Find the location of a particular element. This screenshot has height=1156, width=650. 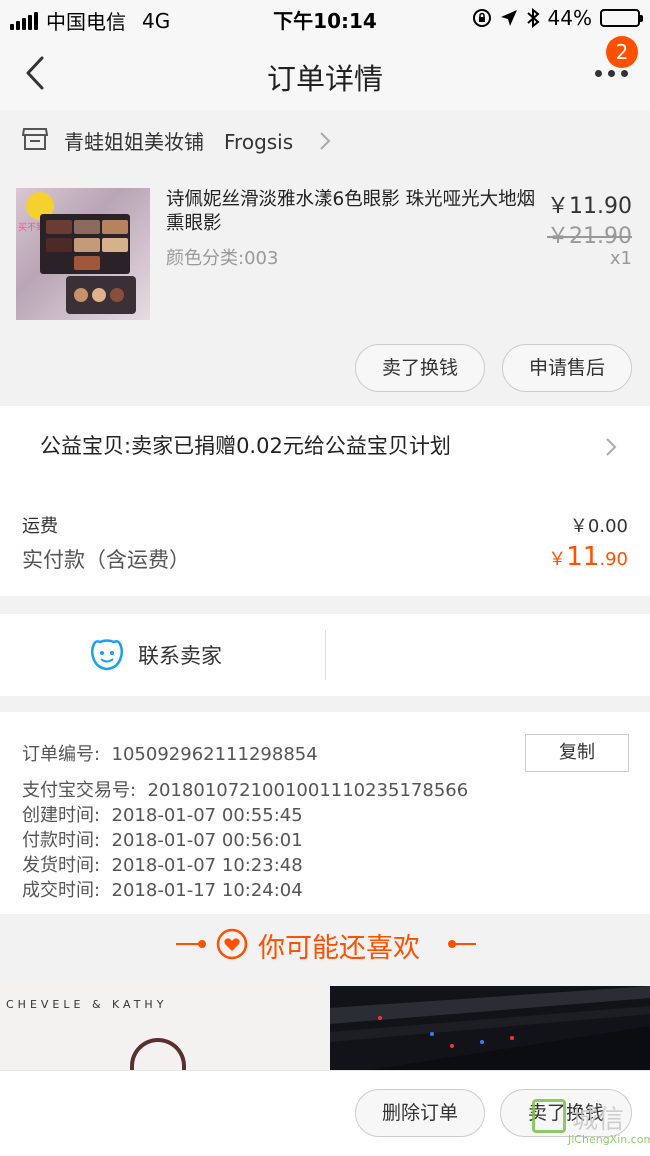

decor-line is located at coordinates (464, 944).